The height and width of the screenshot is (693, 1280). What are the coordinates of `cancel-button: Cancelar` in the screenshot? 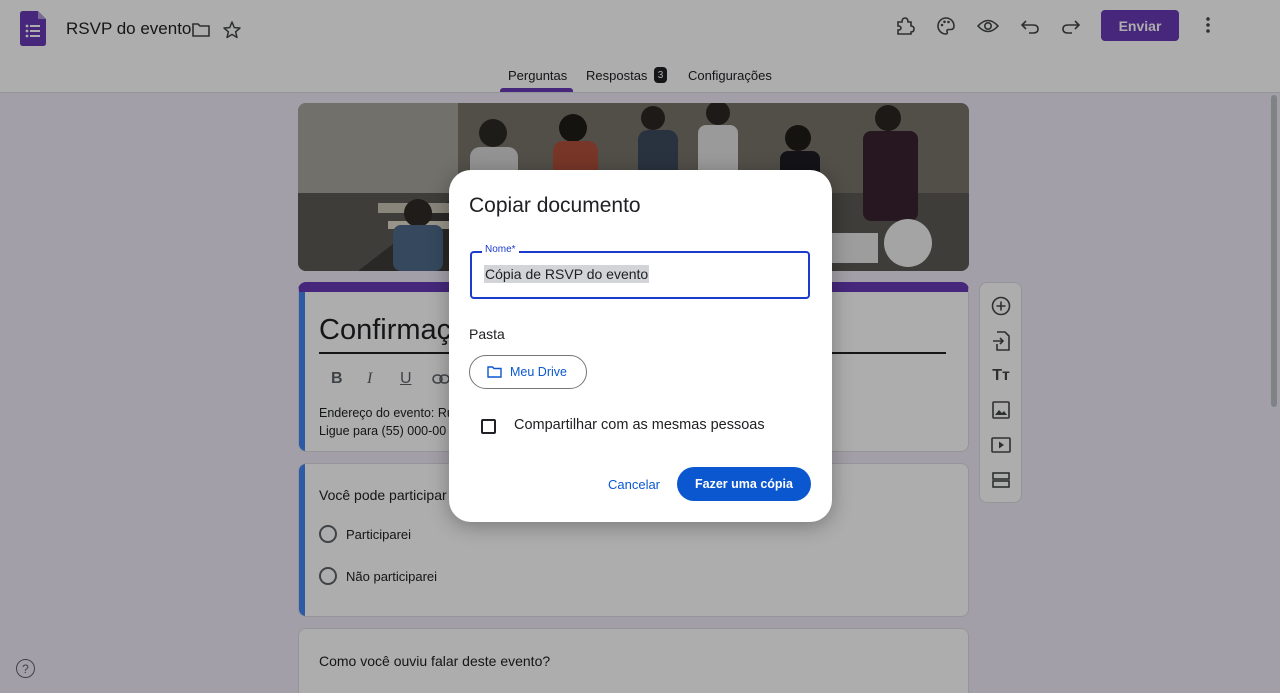 It's located at (634, 484).